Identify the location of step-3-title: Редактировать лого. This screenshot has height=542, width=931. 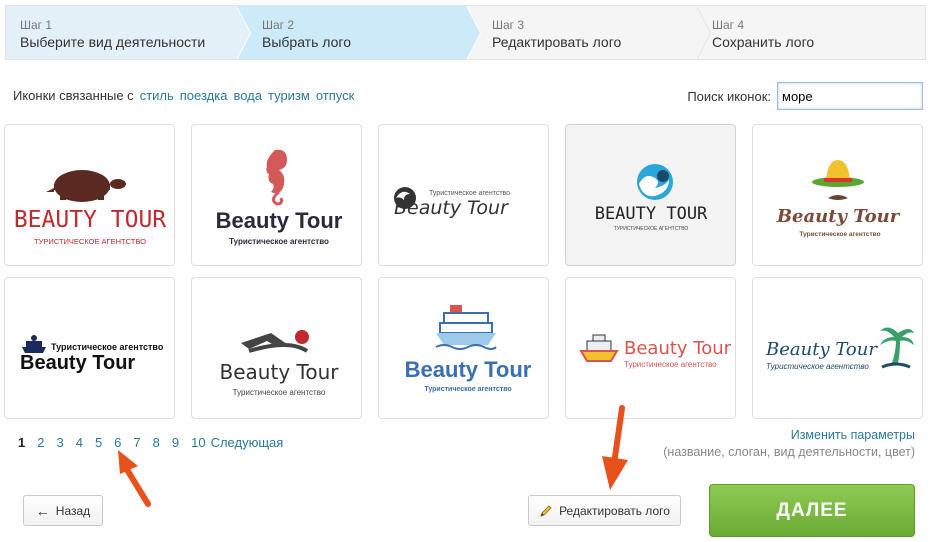
(557, 42).